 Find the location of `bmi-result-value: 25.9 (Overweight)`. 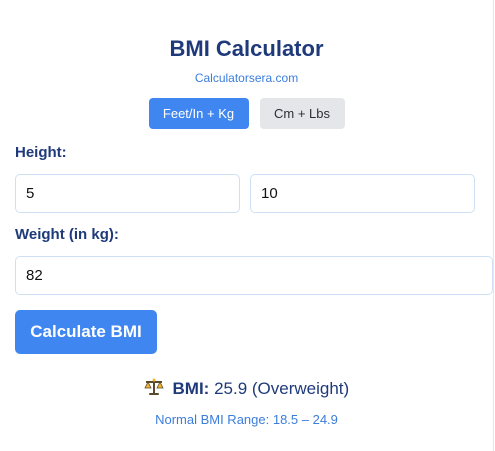

bmi-result-value: 25.9 (Overweight) is located at coordinates (282, 388).